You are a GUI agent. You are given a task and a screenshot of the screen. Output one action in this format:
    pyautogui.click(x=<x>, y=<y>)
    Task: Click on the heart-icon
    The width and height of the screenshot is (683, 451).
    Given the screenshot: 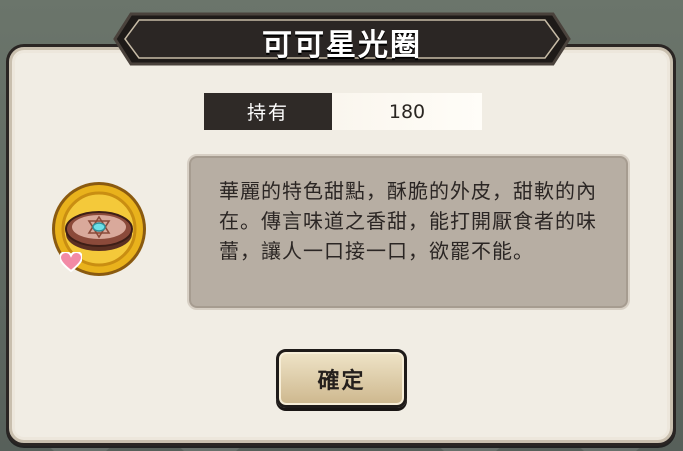 What is the action you would take?
    pyautogui.click(x=71, y=262)
    